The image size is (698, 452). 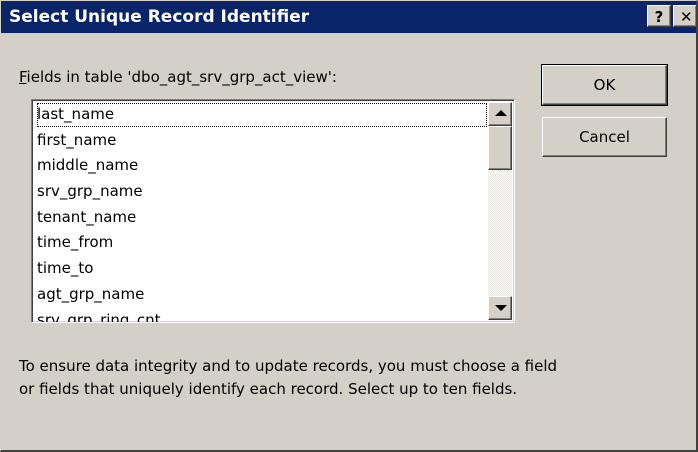 What do you see at coordinates (604, 137) in the screenshot?
I see `cancel-button: Cancel` at bounding box center [604, 137].